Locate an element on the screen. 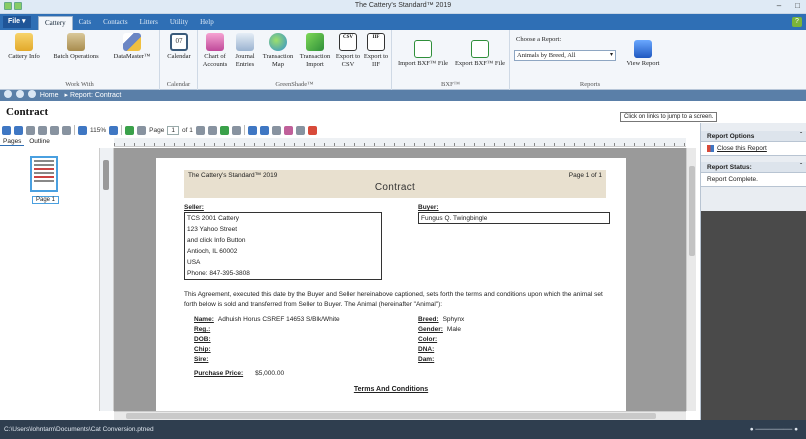  vertical-scrollbar is located at coordinates (691, 279).